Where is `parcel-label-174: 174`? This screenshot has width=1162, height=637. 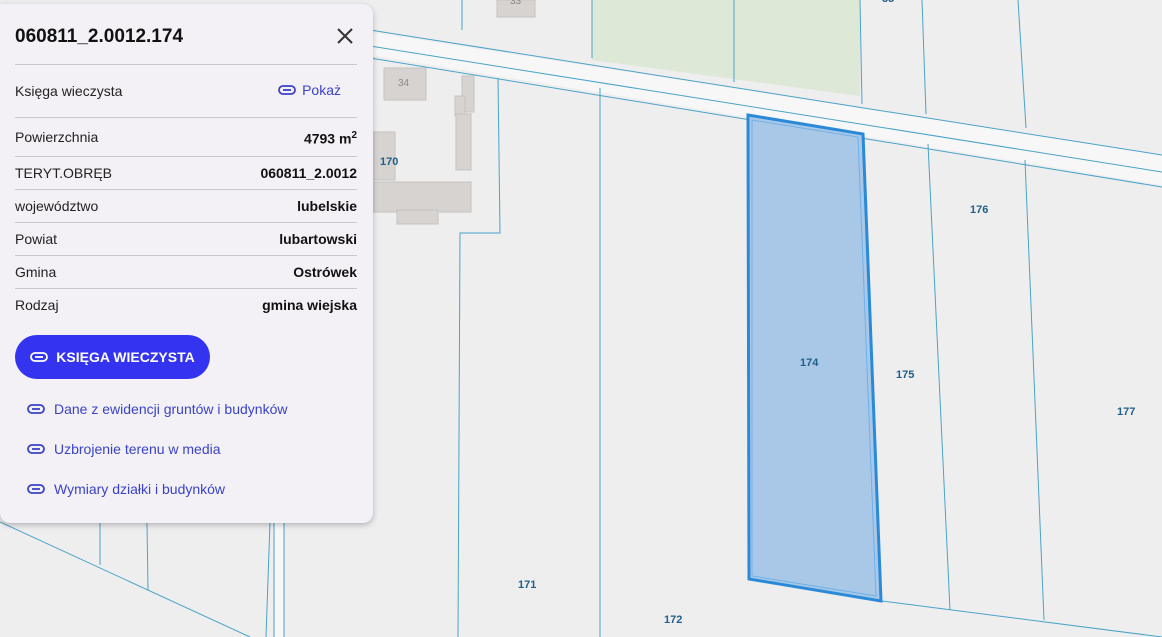 parcel-label-174: 174 is located at coordinates (809, 363).